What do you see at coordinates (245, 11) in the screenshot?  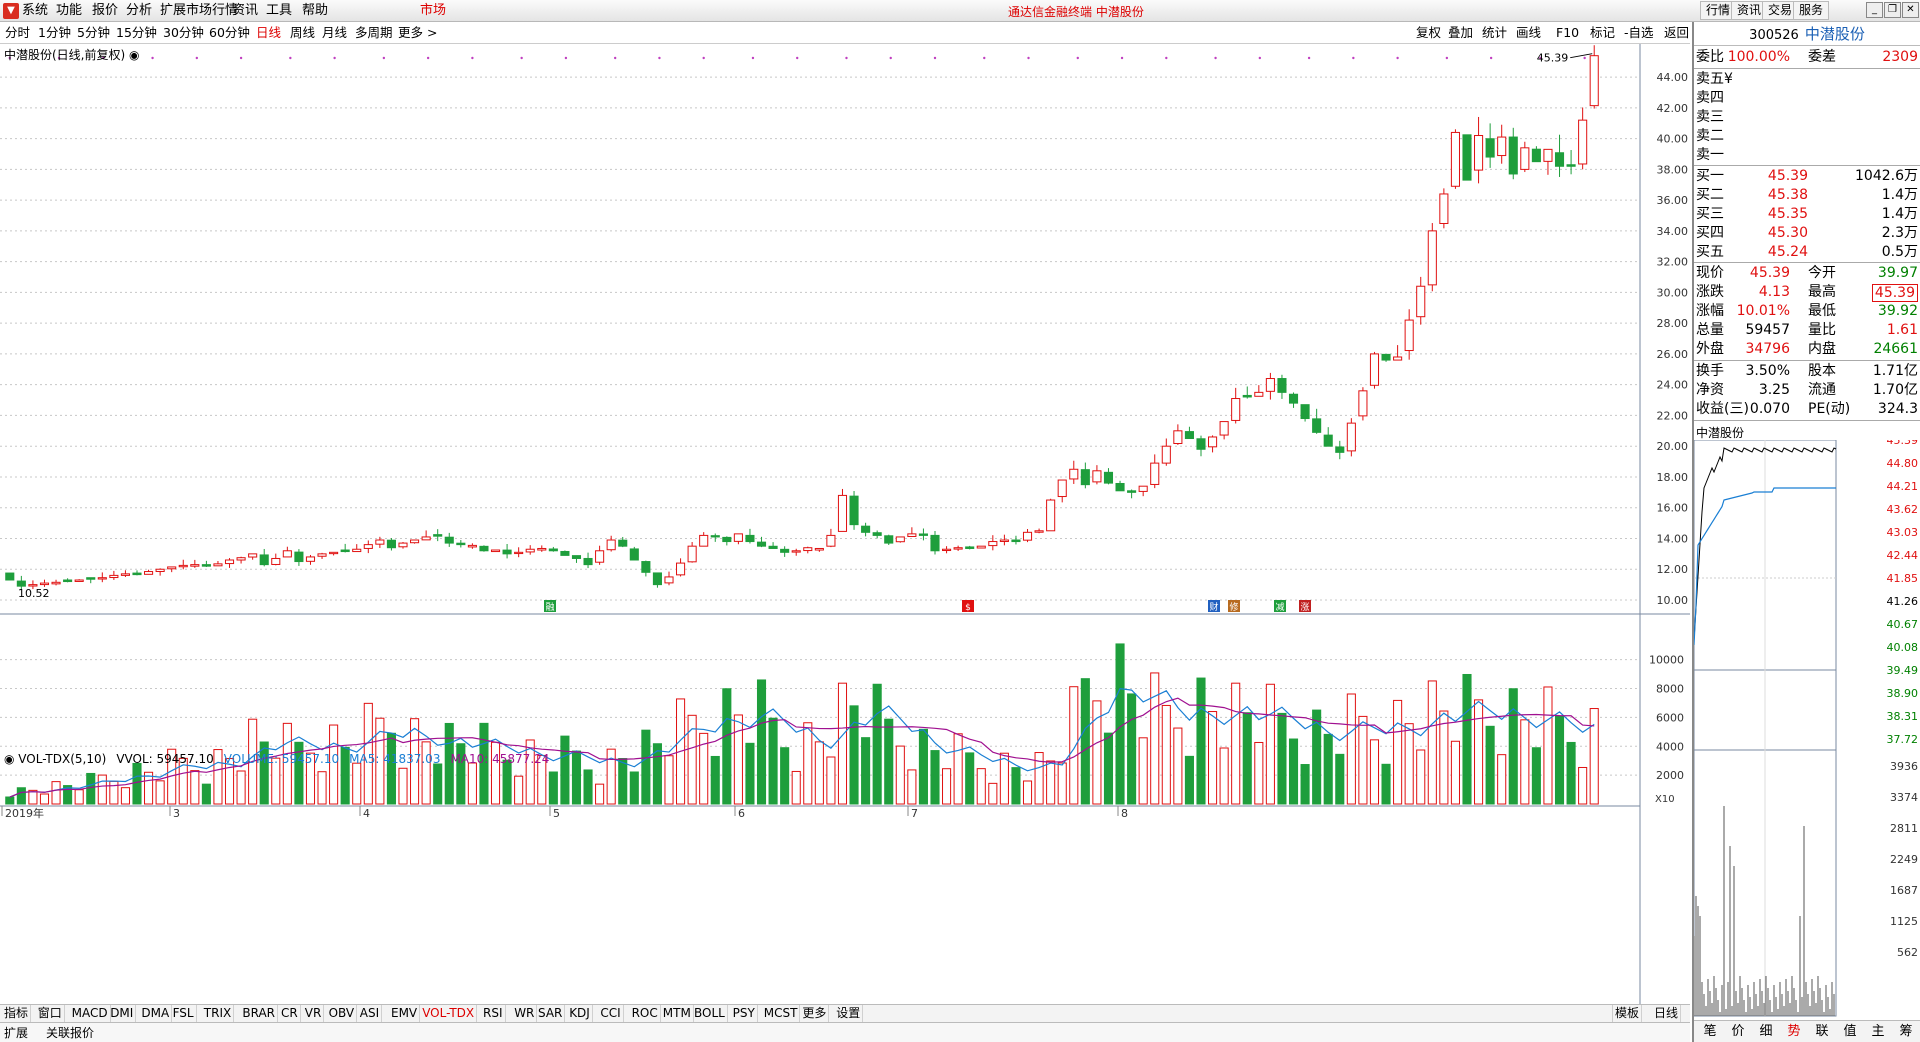 I see `menu-item-5: 资讯` at bounding box center [245, 11].